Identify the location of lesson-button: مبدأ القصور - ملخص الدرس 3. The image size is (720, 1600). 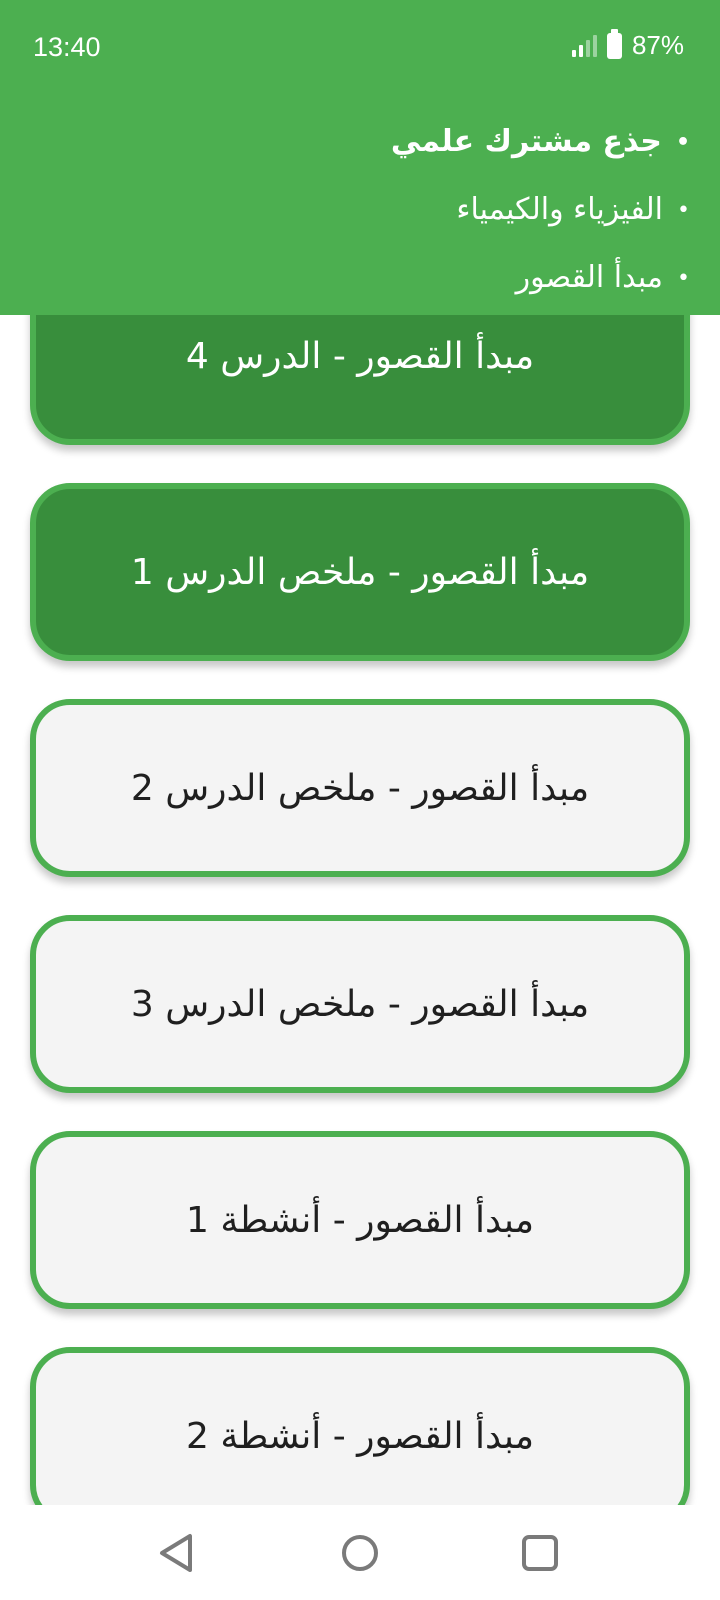
(360, 1004).